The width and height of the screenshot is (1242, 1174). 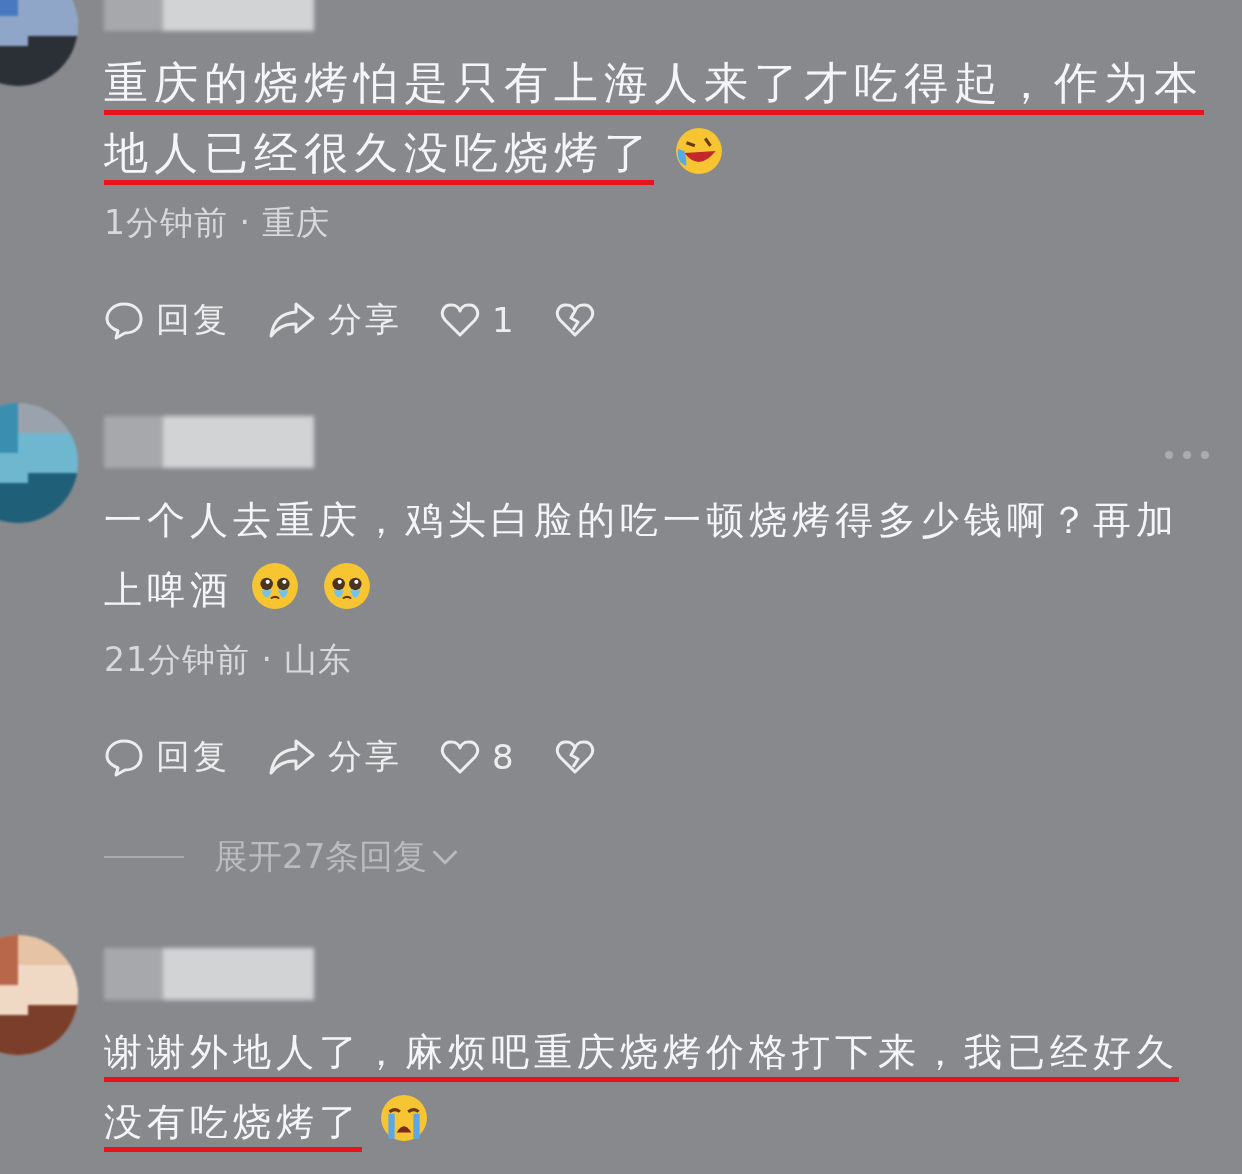 I want to click on comment-meta: 1分钟前 · 重庆, so click(x=218, y=223).